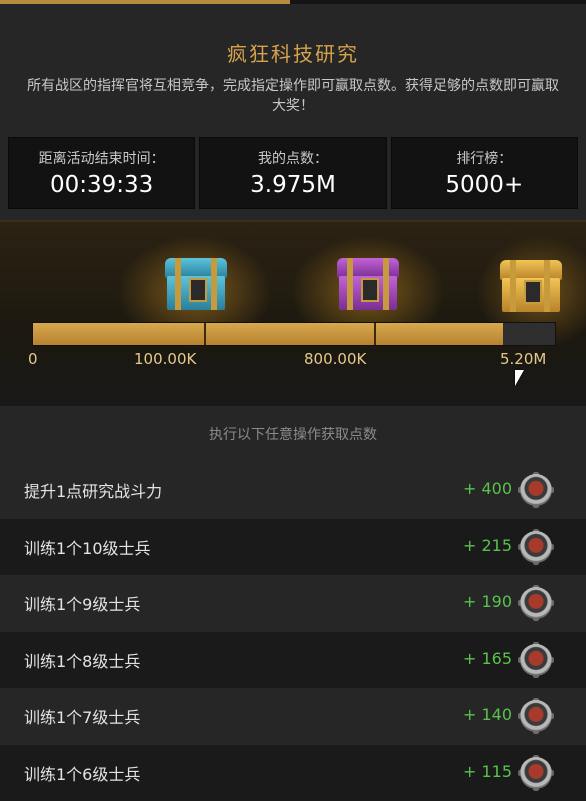 The height and width of the screenshot is (801, 586). What do you see at coordinates (165, 359) in the screenshot?
I see `milestone-label-100k: 100.00K` at bounding box center [165, 359].